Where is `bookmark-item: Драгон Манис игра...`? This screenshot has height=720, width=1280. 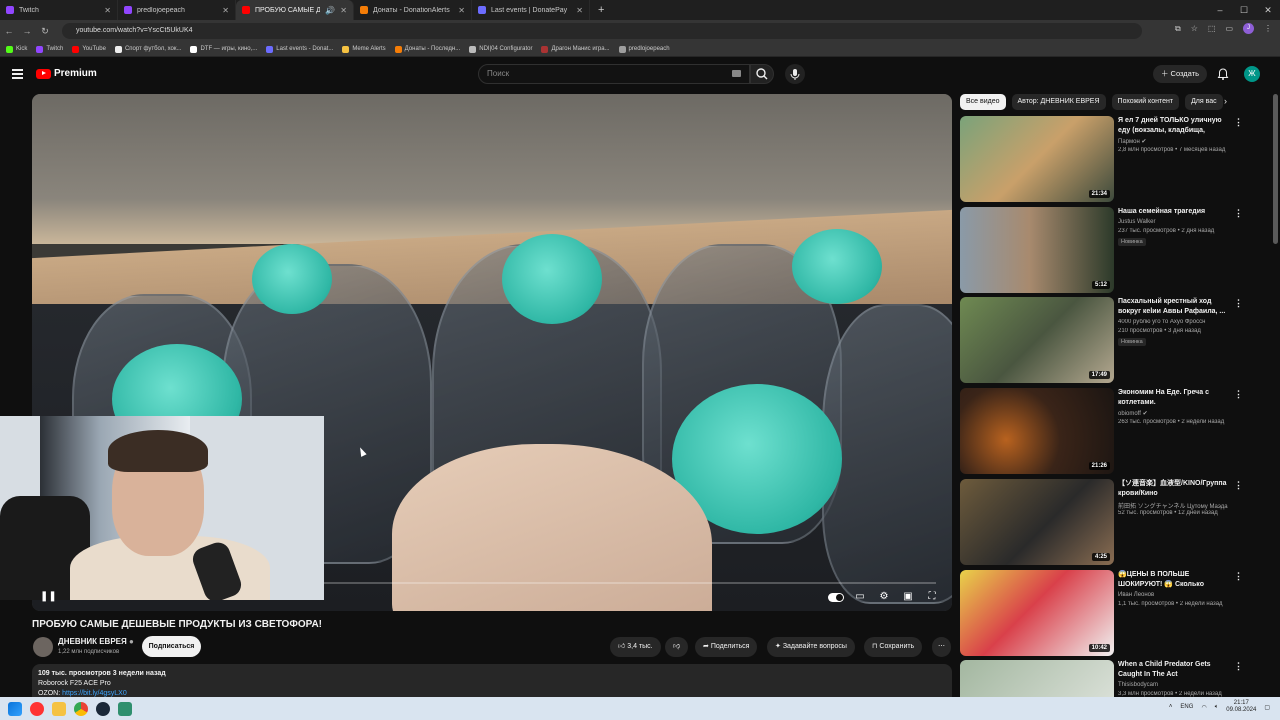 bookmark-item: Драгон Манис игра... is located at coordinates (575, 49).